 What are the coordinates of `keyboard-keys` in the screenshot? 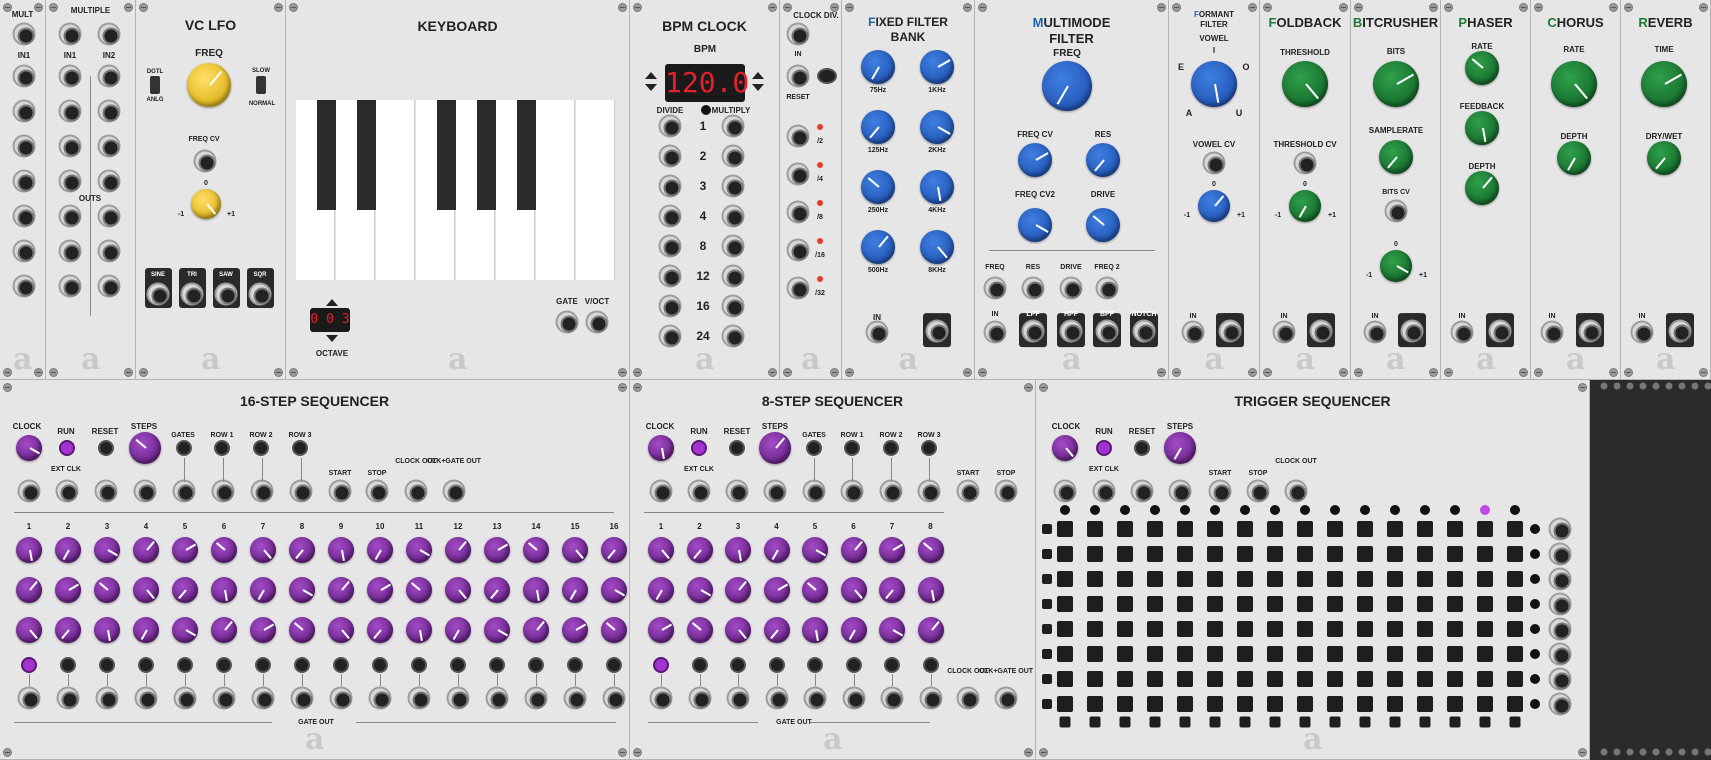 It's located at (455, 190).